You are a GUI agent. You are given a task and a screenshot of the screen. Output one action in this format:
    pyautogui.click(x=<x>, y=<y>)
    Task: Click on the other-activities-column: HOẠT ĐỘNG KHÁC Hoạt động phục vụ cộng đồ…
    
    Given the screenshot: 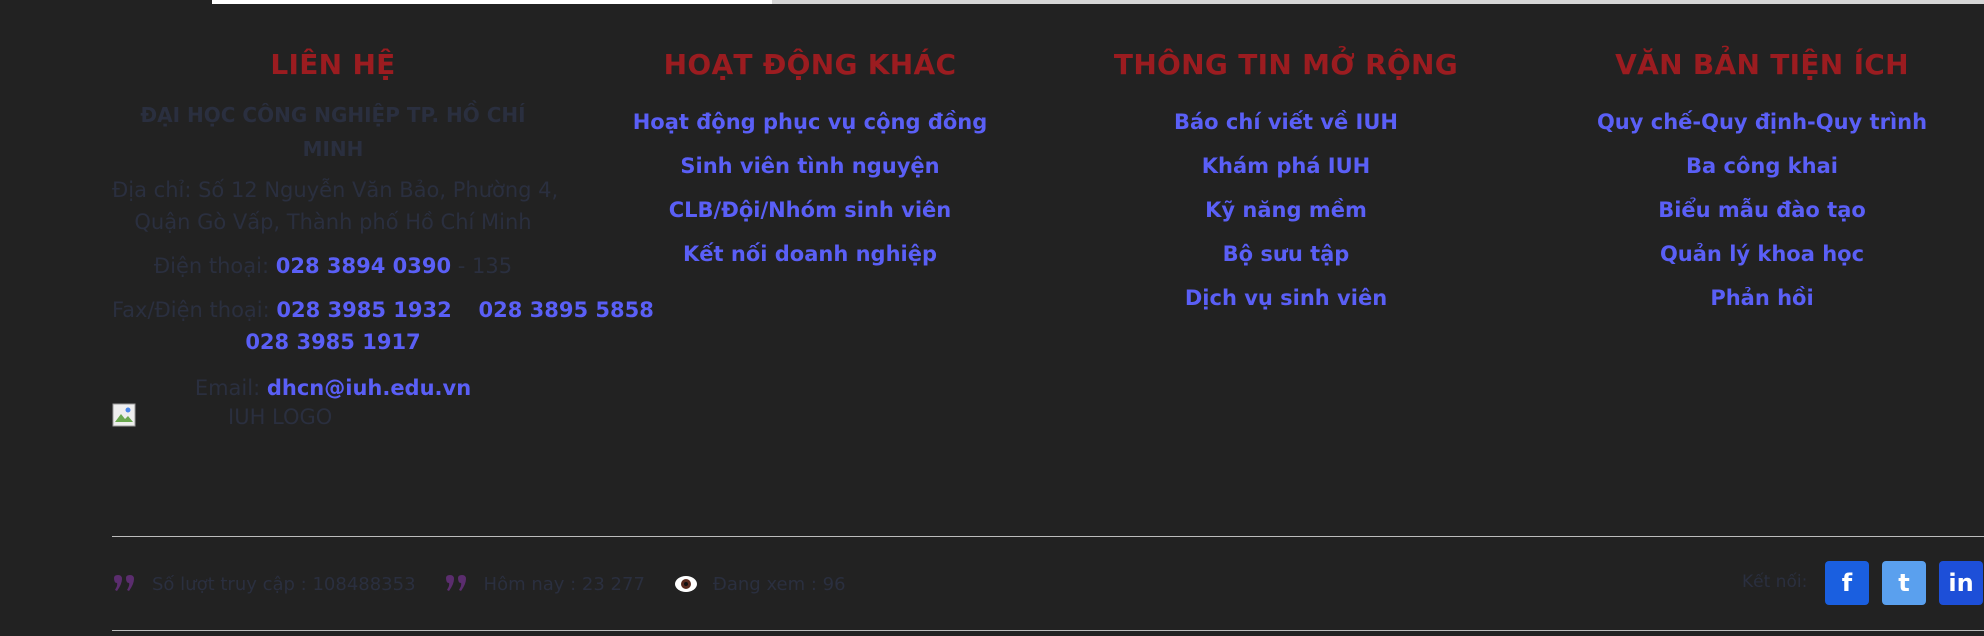 What is the action you would take?
    pyautogui.click(x=810, y=160)
    